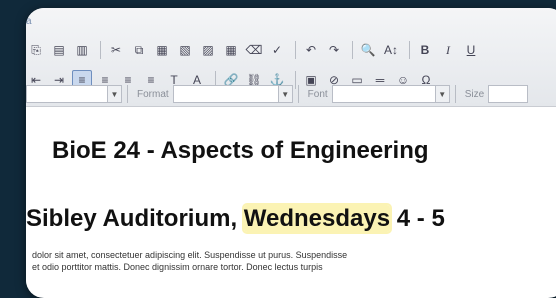 This screenshot has width=556, height=298. I want to click on location-line: Sibley Auditorium, Wednesdays 4 - 5, so click(235, 219).